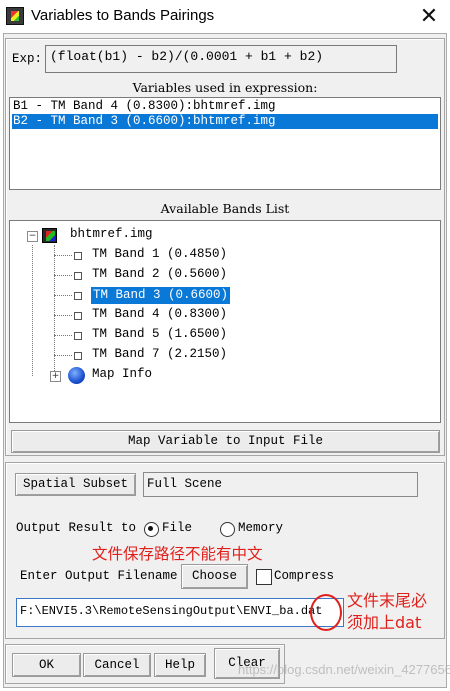 The image size is (450, 691). Describe the element at coordinates (55, 376) in the screenshot. I see `expand-icon: +` at that location.